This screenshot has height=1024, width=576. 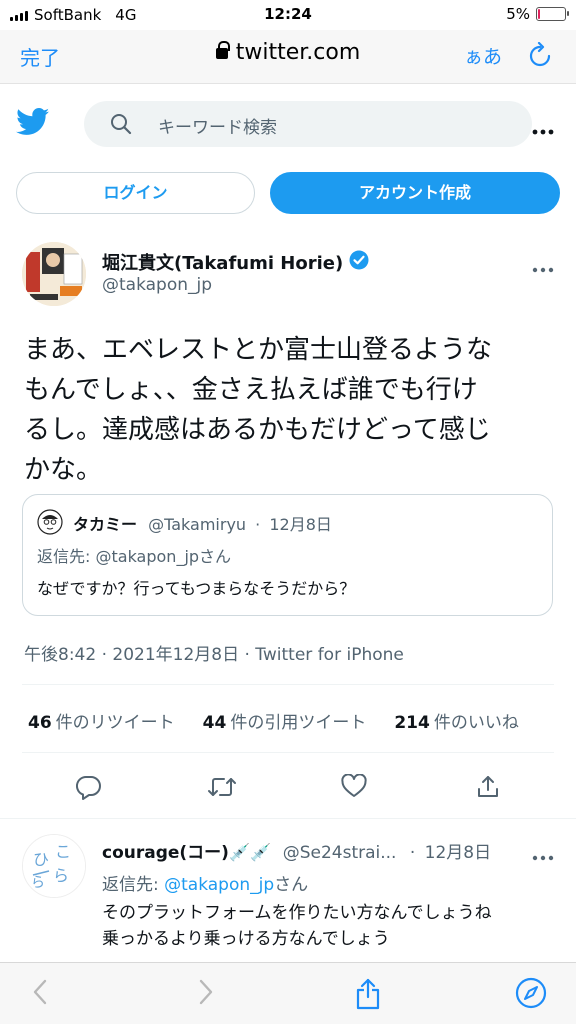 What do you see at coordinates (217, 128) in the screenshot?
I see `search-placeholder: キーワード検索` at bounding box center [217, 128].